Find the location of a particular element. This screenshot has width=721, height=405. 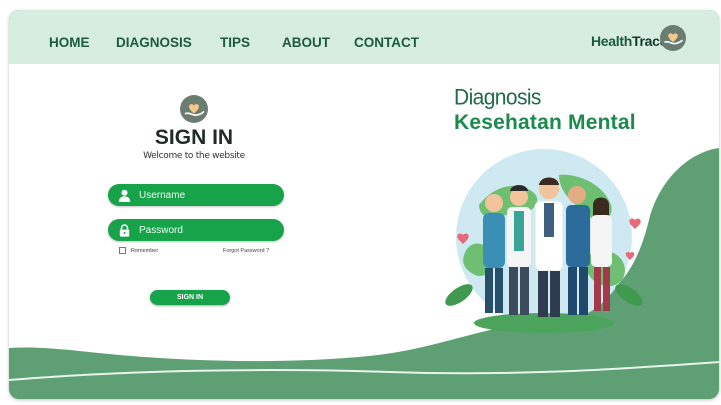

password-input is located at coordinates (209, 230).